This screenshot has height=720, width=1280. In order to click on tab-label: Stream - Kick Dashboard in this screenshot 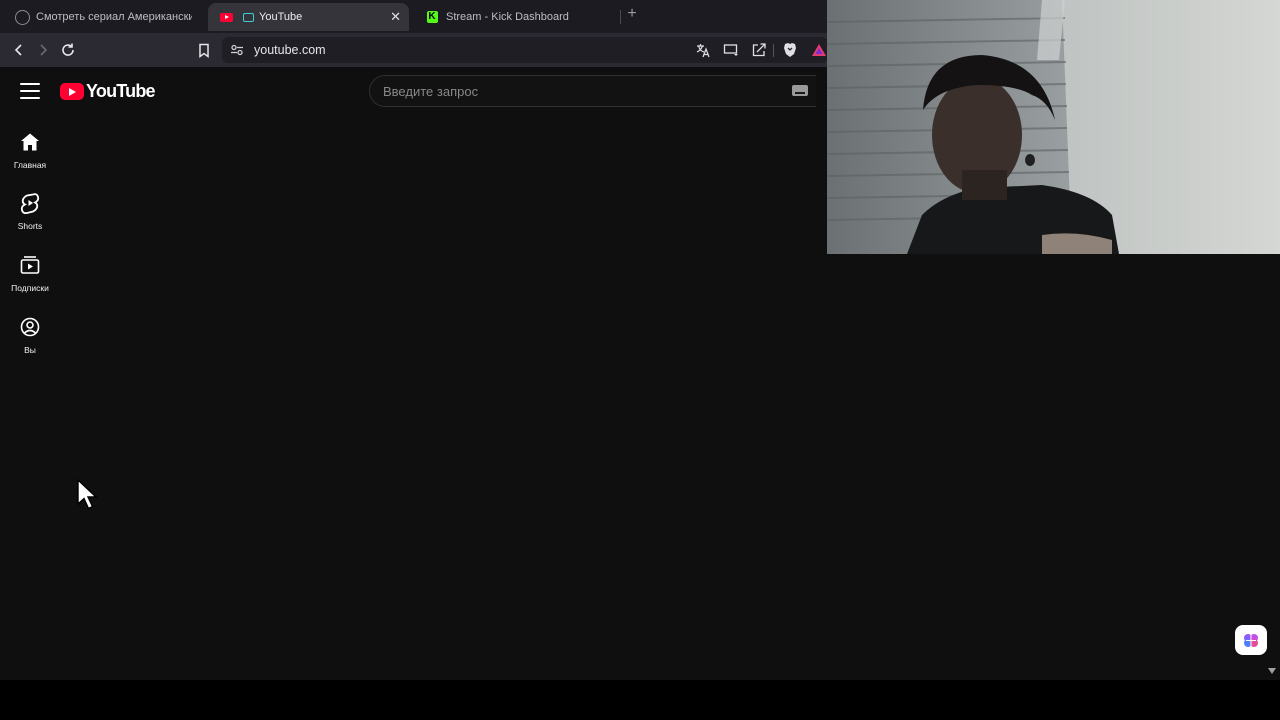, I will do `click(507, 17)`.